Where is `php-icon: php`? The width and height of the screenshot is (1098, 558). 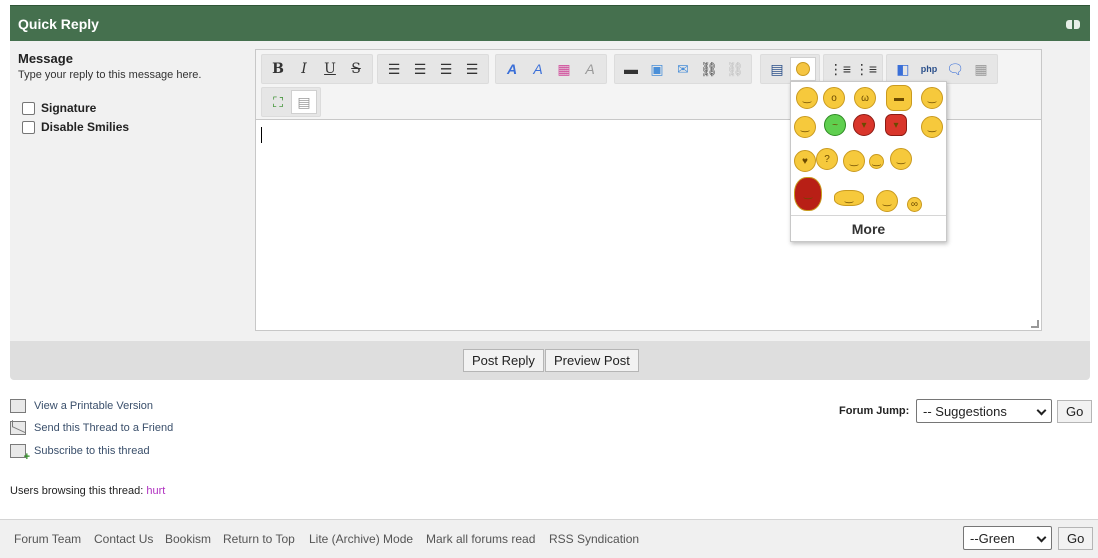 php-icon: php is located at coordinates (929, 69).